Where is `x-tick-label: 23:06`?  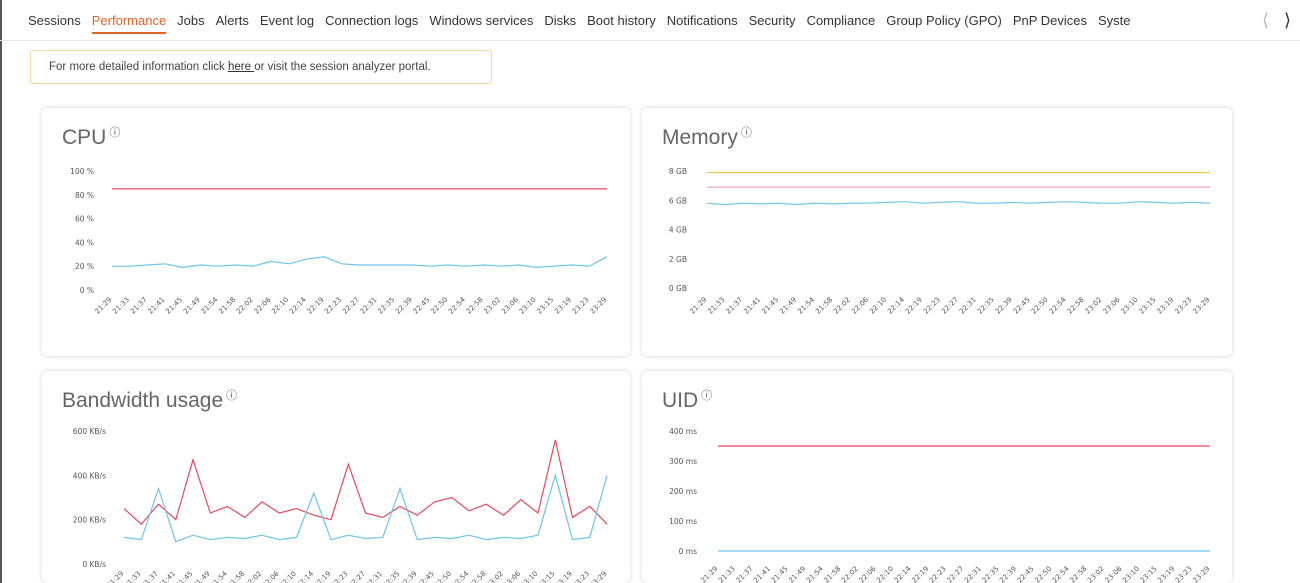 x-tick-label: 23:06 is located at coordinates (510, 305).